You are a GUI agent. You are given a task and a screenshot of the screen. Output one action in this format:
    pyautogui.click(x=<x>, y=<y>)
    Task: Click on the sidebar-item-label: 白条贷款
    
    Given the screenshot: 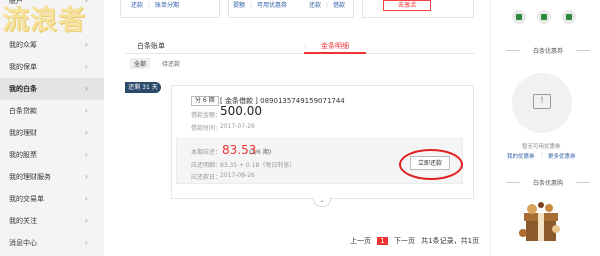 What is the action you would take?
    pyautogui.click(x=23, y=111)
    